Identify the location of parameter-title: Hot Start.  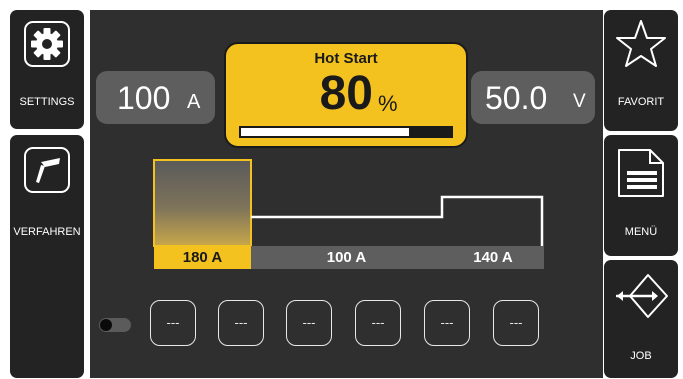
(346, 58).